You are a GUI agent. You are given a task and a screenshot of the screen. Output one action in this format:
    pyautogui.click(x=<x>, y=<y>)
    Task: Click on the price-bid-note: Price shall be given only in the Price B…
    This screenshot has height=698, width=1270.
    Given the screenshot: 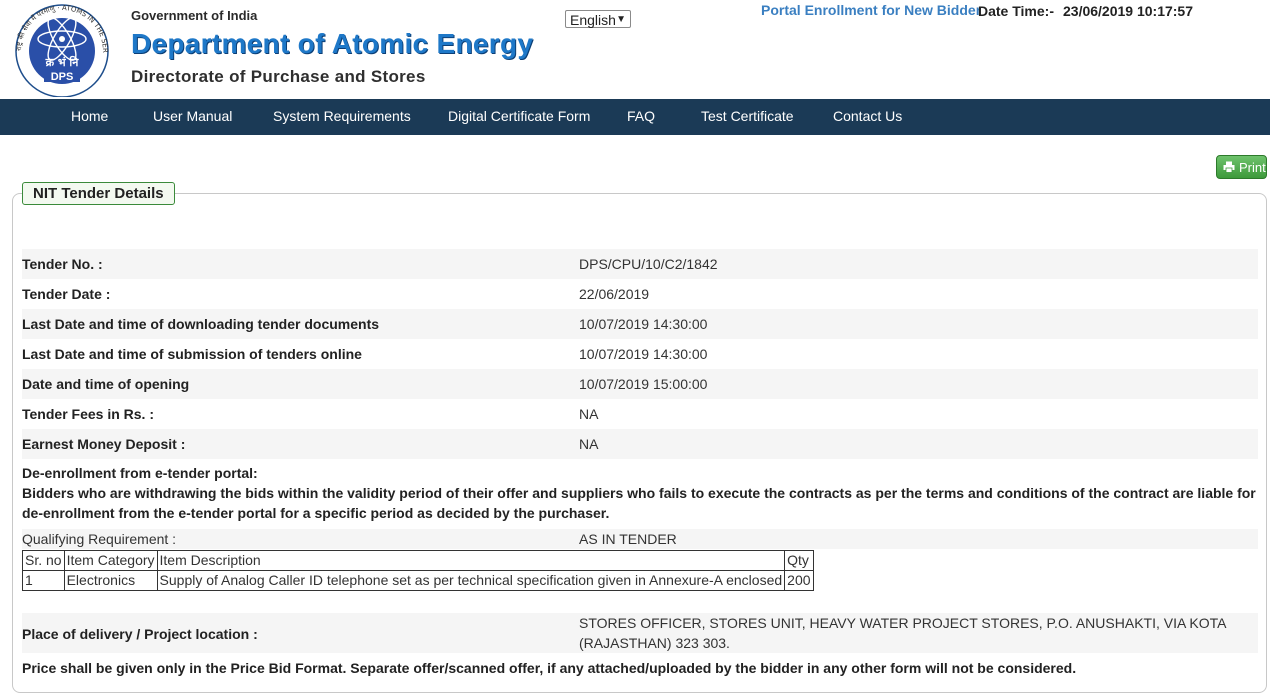 What is the action you would take?
    pyautogui.click(x=549, y=668)
    